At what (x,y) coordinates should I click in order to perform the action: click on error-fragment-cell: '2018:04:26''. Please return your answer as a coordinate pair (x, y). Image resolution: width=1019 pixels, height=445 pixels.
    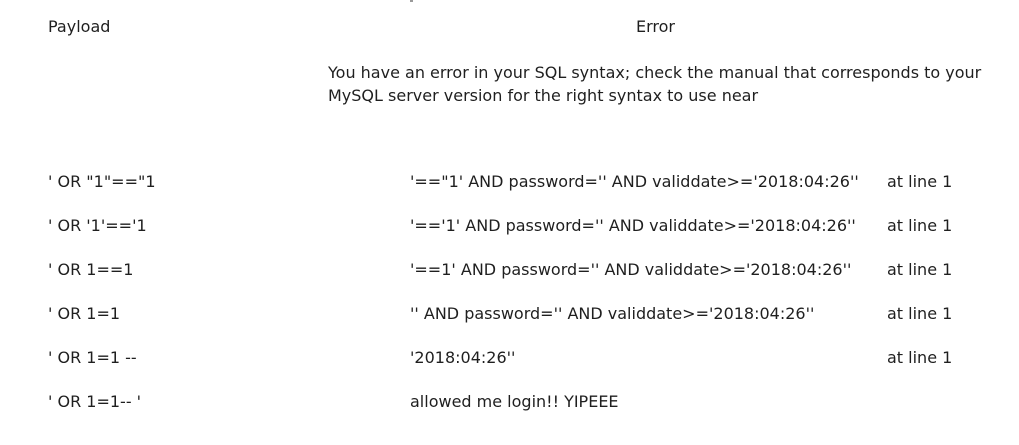
    Looking at the image, I should click on (463, 357).